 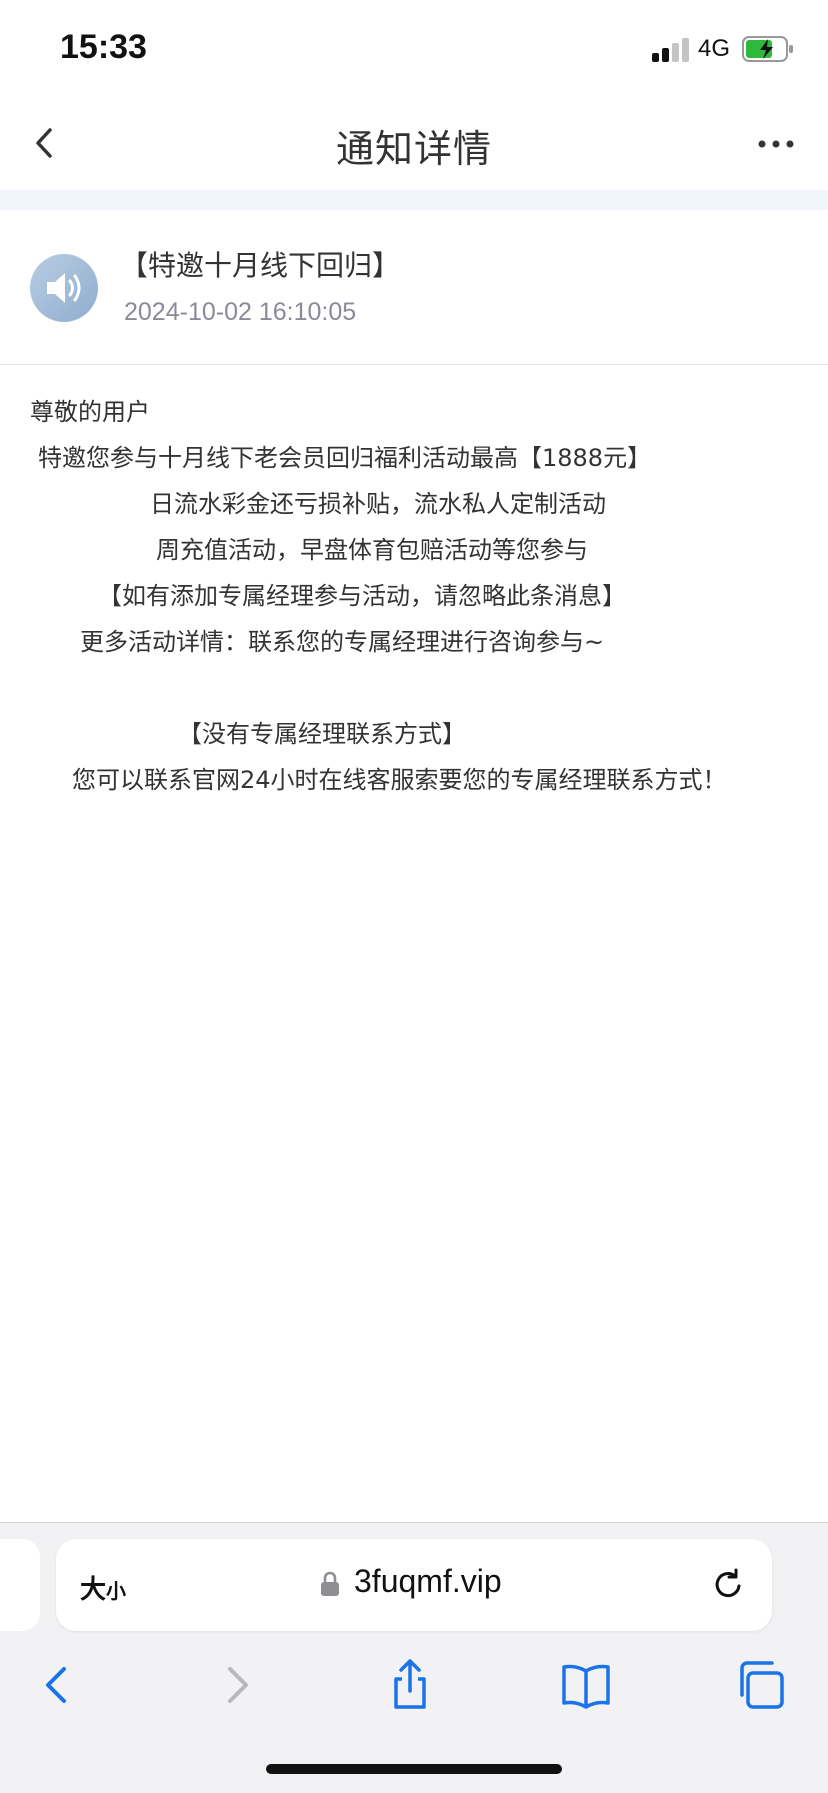 I want to click on address-bar: 大小 3fuqmf.vip, so click(x=414, y=1585).